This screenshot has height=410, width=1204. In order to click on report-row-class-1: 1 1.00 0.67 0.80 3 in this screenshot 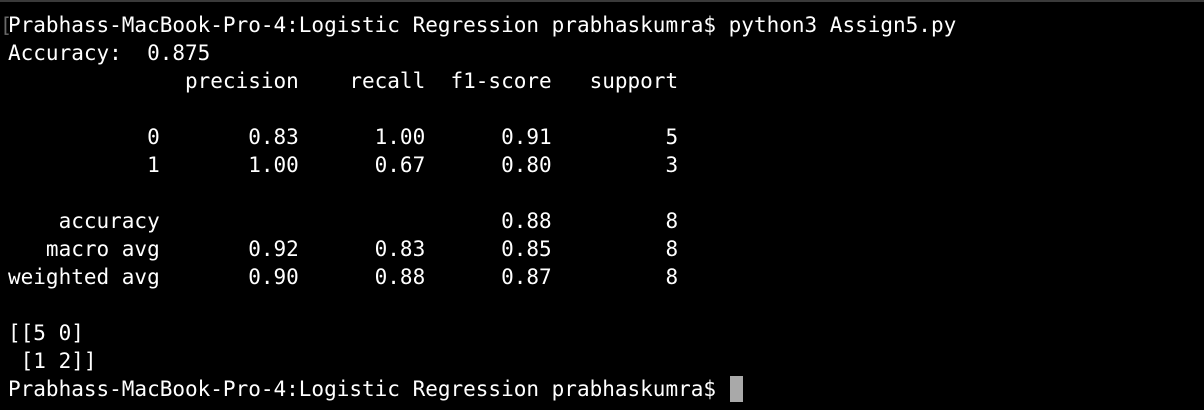, I will do `click(343, 165)`.